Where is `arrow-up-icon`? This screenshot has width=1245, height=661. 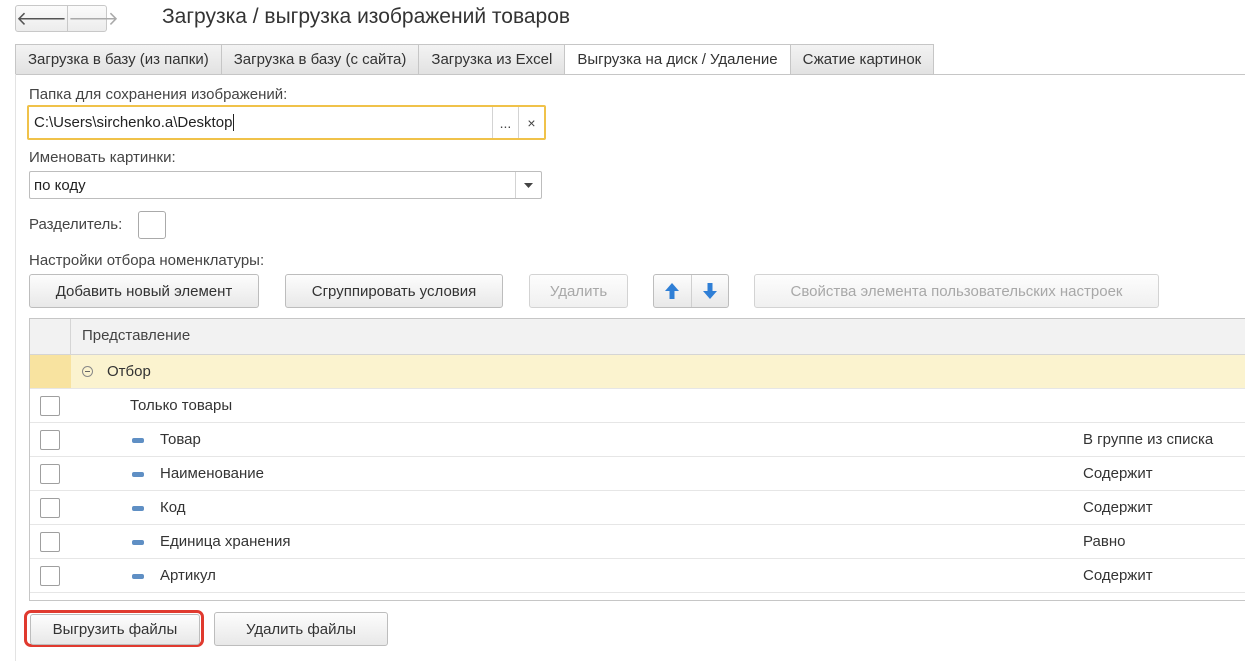 arrow-up-icon is located at coordinates (672, 291).